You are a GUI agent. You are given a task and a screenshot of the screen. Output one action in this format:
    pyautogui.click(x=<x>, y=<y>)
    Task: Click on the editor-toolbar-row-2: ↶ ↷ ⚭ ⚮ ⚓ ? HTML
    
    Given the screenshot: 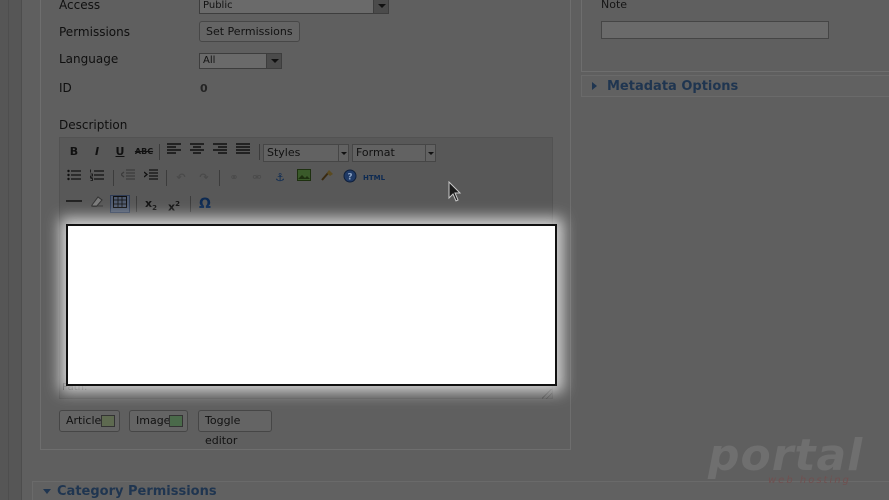 What is the action you would take?
    pyautogui.click(x=306, y=178)
    